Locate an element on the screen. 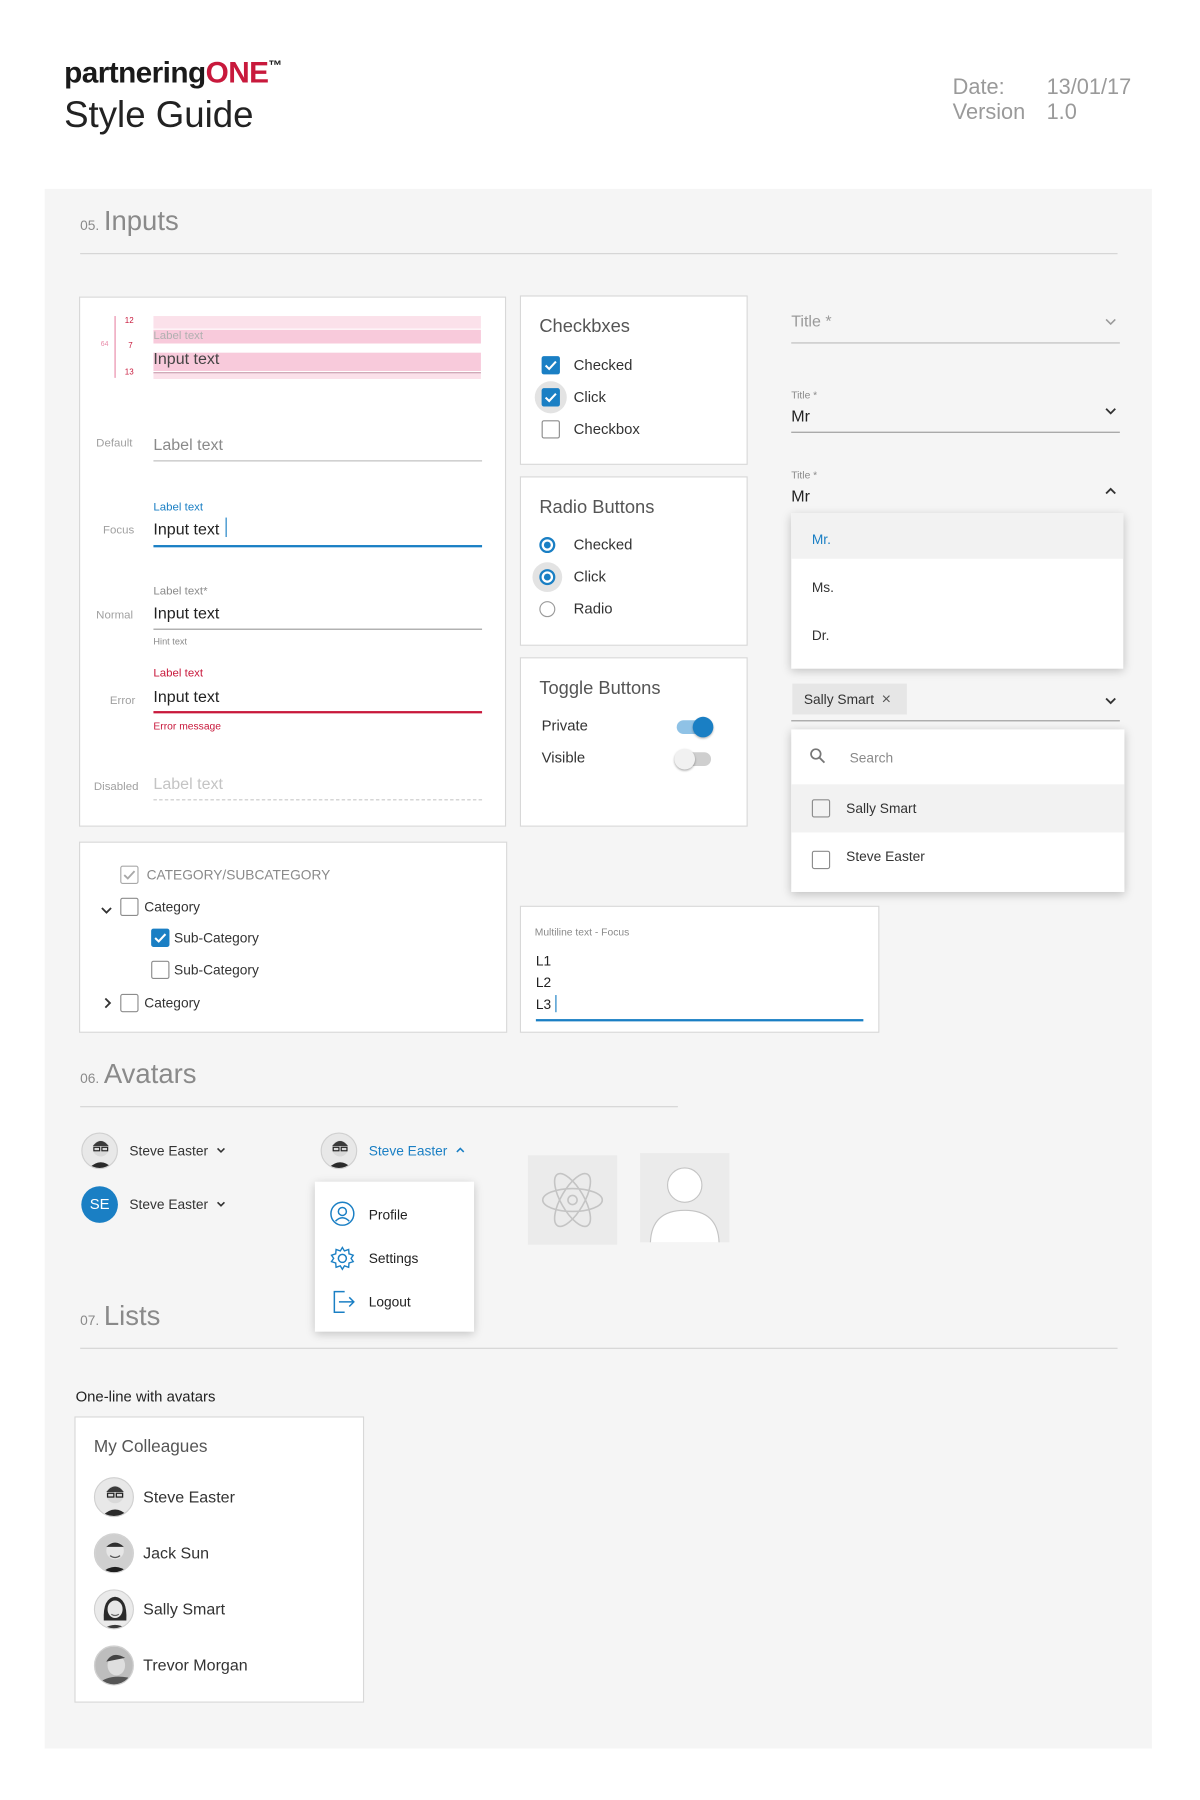  tree-subcategory-label: Sub-Category is located at coordinates (216, 937).